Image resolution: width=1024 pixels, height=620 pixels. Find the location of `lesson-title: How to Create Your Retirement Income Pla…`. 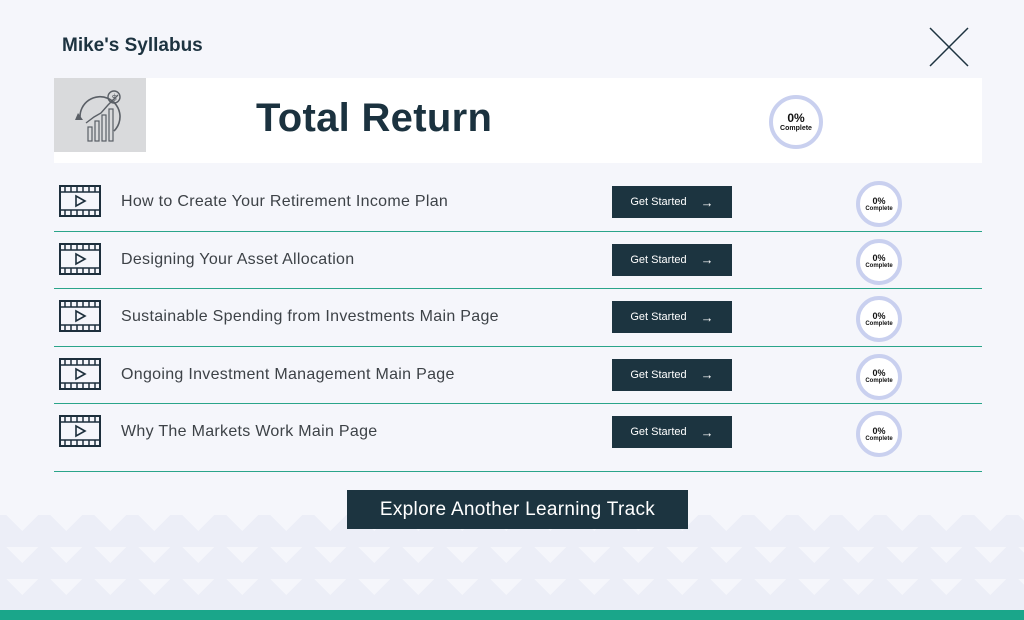

lesson-title: How to Create Your Retirement Income Pla… is located at coordinates (285, 201).